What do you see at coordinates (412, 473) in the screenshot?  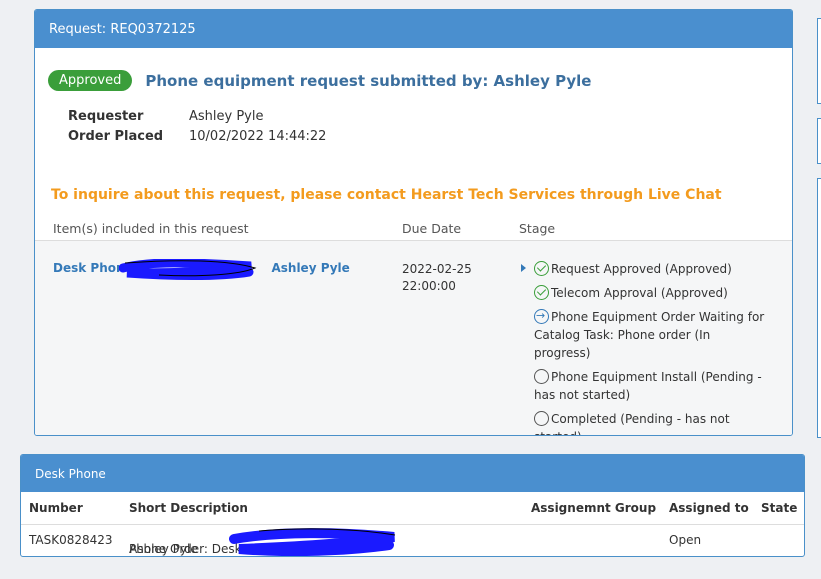 I see `desk-phone-panel-header: Desk Phone` at bounding box center [412, 473].